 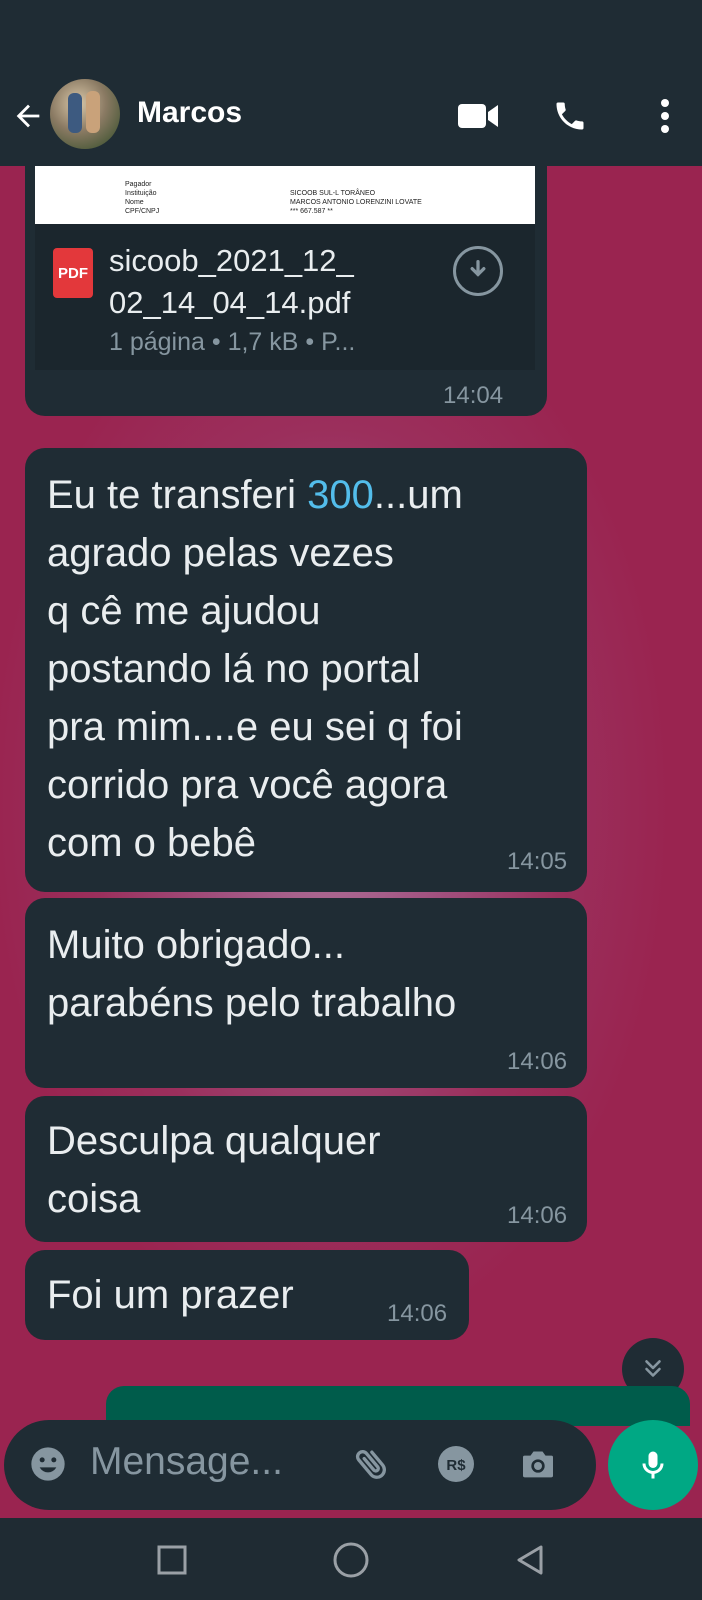 I want to click on mic-icon, so click(x=653, y=1465).